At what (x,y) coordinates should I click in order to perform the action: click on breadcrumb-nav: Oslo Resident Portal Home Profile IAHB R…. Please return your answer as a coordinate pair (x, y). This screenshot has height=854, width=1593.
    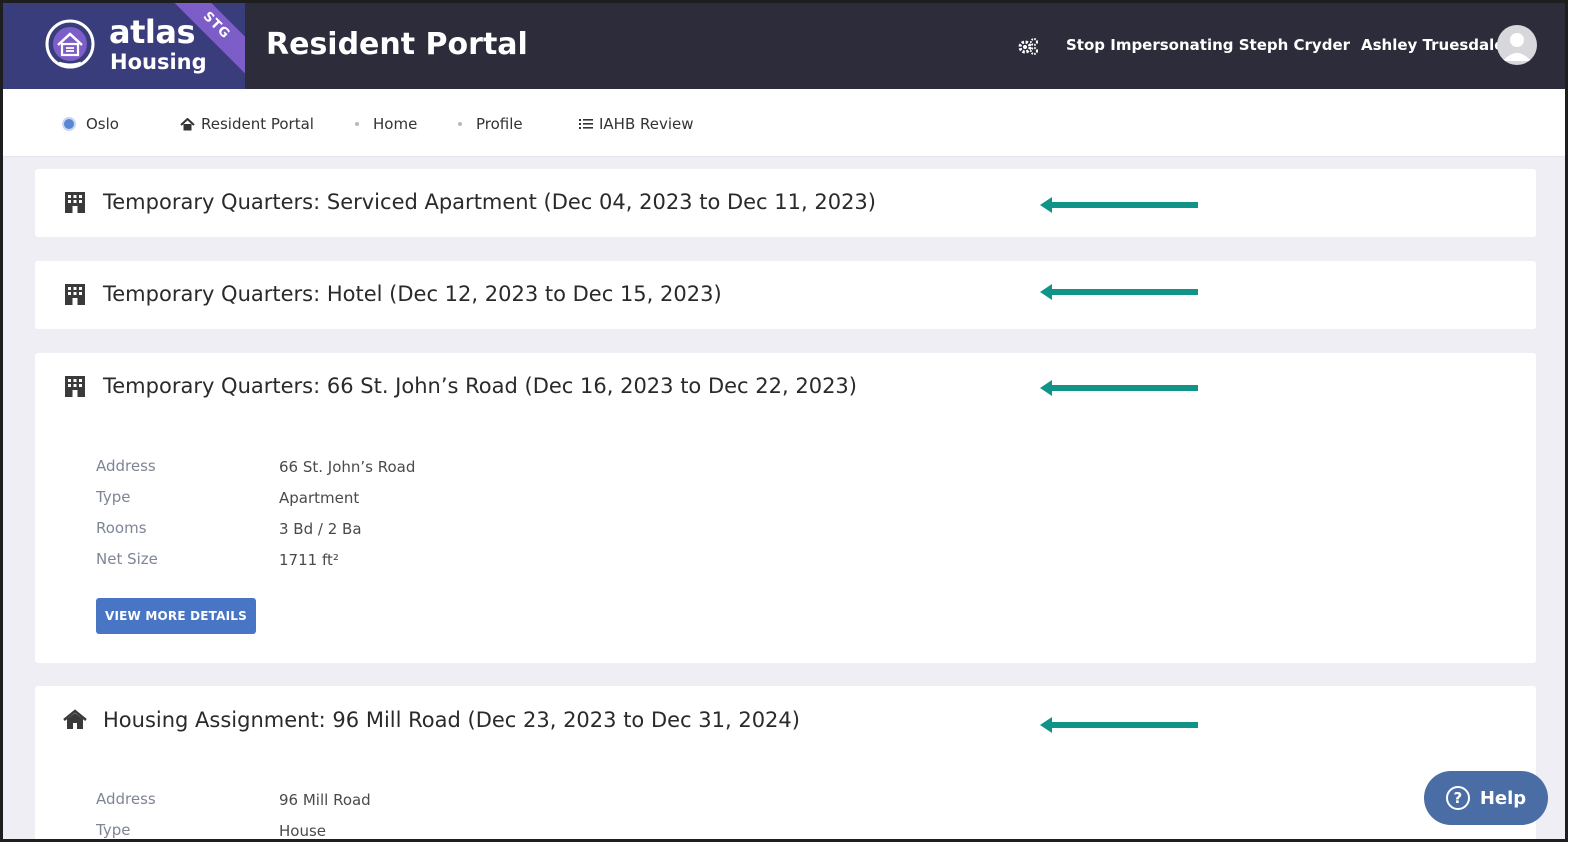
    Looking at the image, I should click on (784, 123).